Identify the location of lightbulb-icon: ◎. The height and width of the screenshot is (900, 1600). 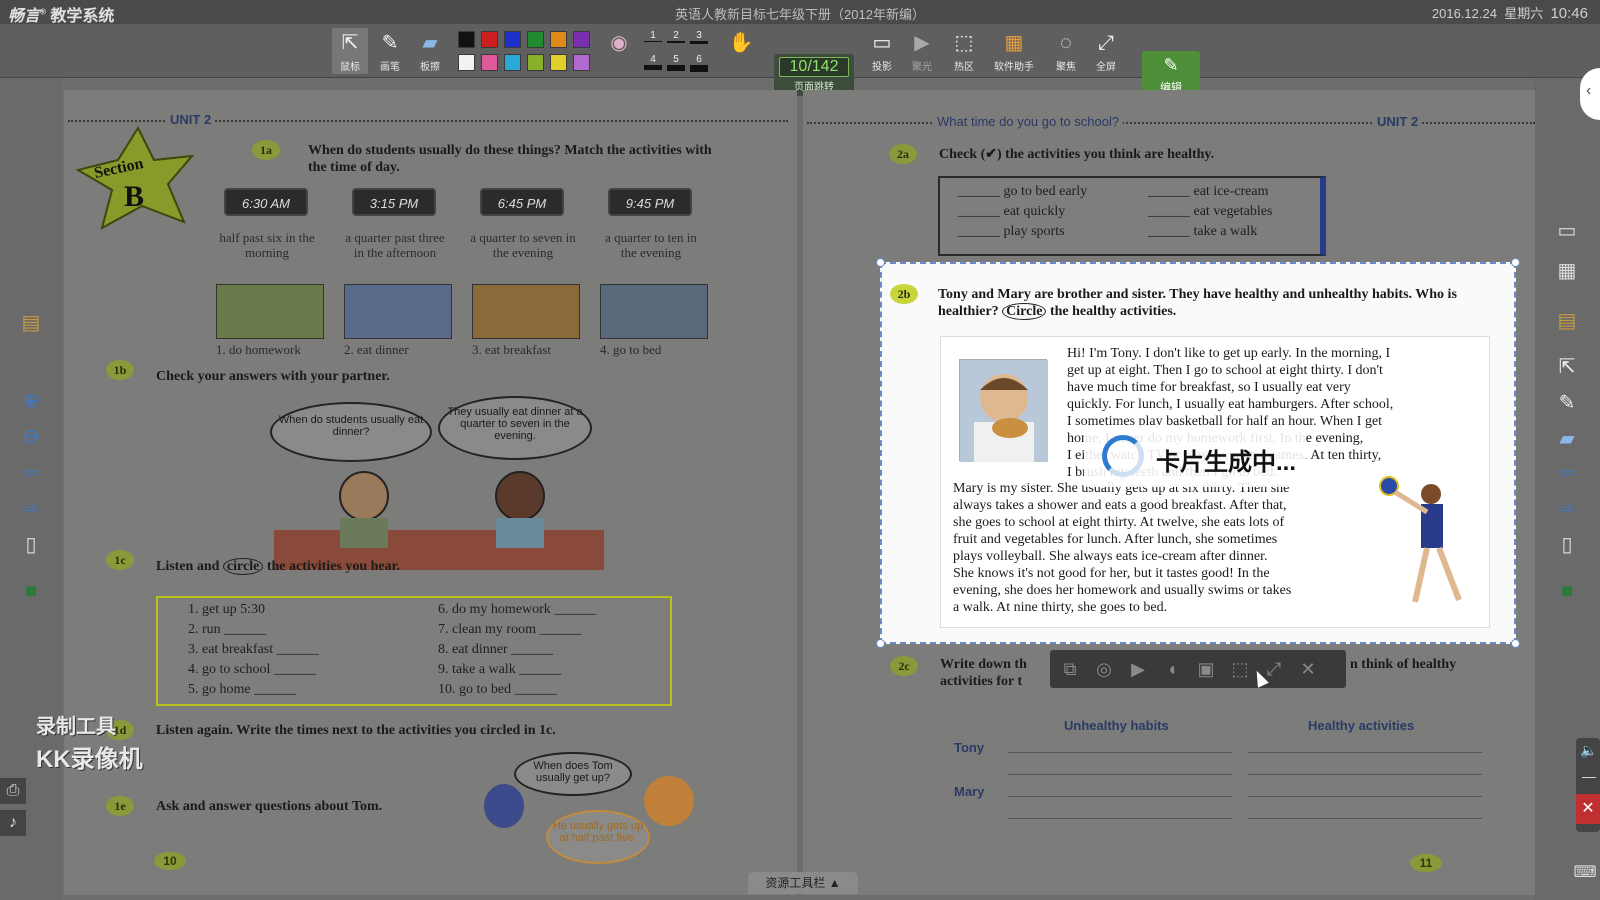
(1104, 669).